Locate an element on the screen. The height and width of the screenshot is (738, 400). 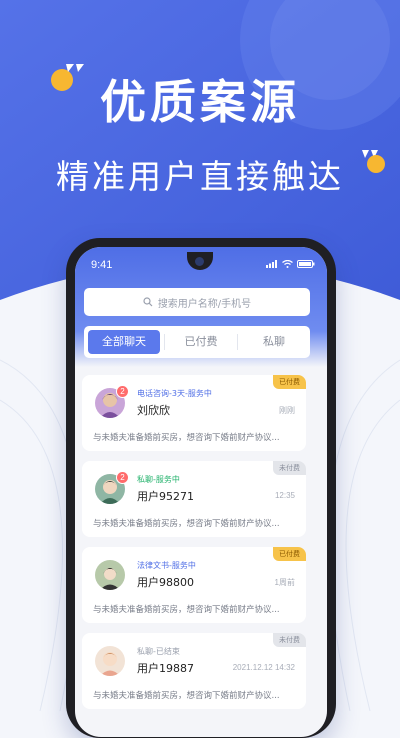
search-input: 搜索用户名称/手机号 is located at coordinates (197, 302).